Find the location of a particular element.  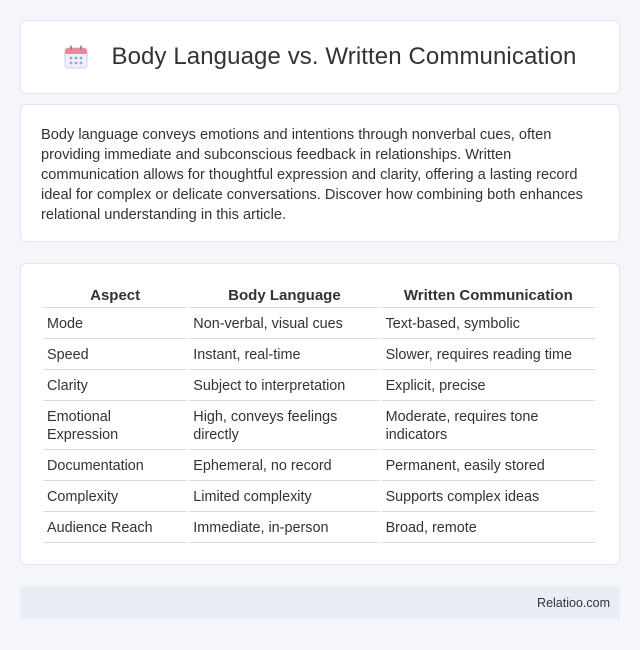

footer-site-name: Relatioo.com is located at coordinates (573, 602).